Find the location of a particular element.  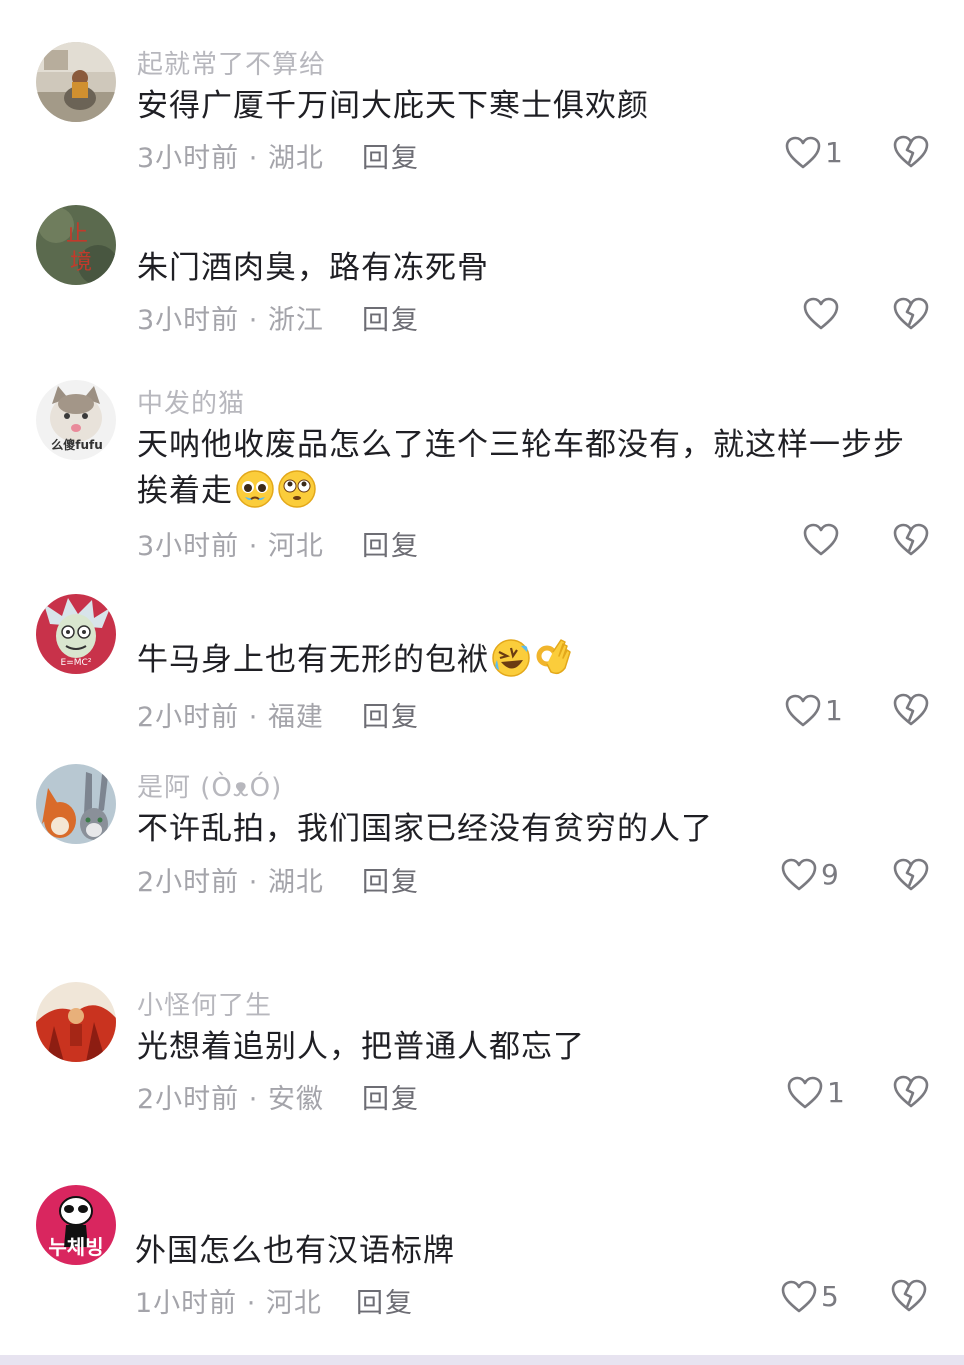

comment-text: 外国怎么也有汉语标牌 is located at coordinates (295, 1251).